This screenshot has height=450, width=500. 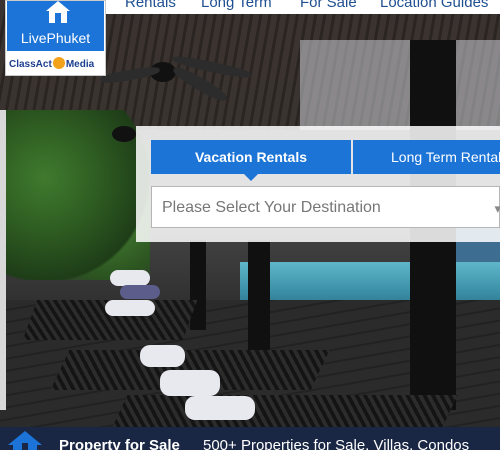 I want to click on lounger, so click(x=285, y=411).